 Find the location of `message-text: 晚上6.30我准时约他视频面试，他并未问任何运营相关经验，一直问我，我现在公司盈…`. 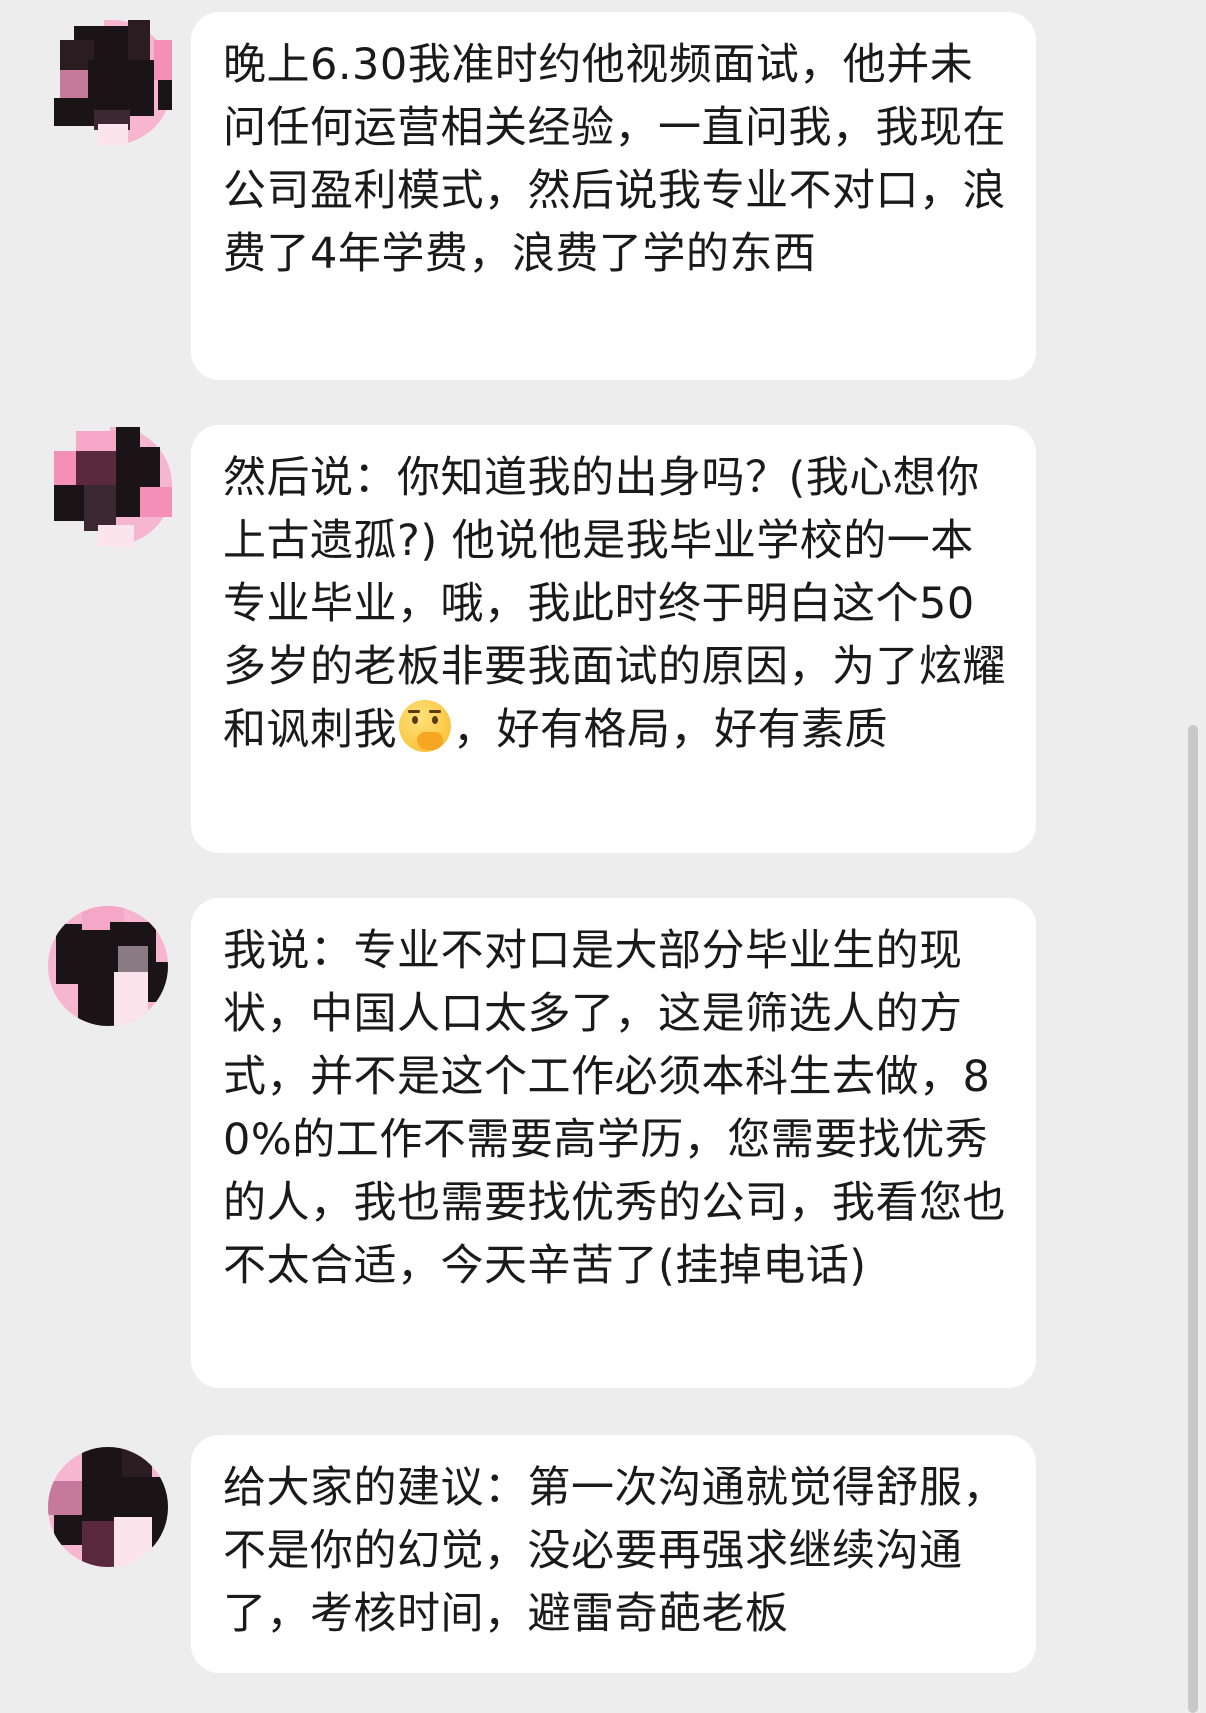

message-text: 晚上6.30我准时约他视频面试，他并未问任何运营相关经验，一直问我，我现在公司盈… is located at coordinates (614, 159).